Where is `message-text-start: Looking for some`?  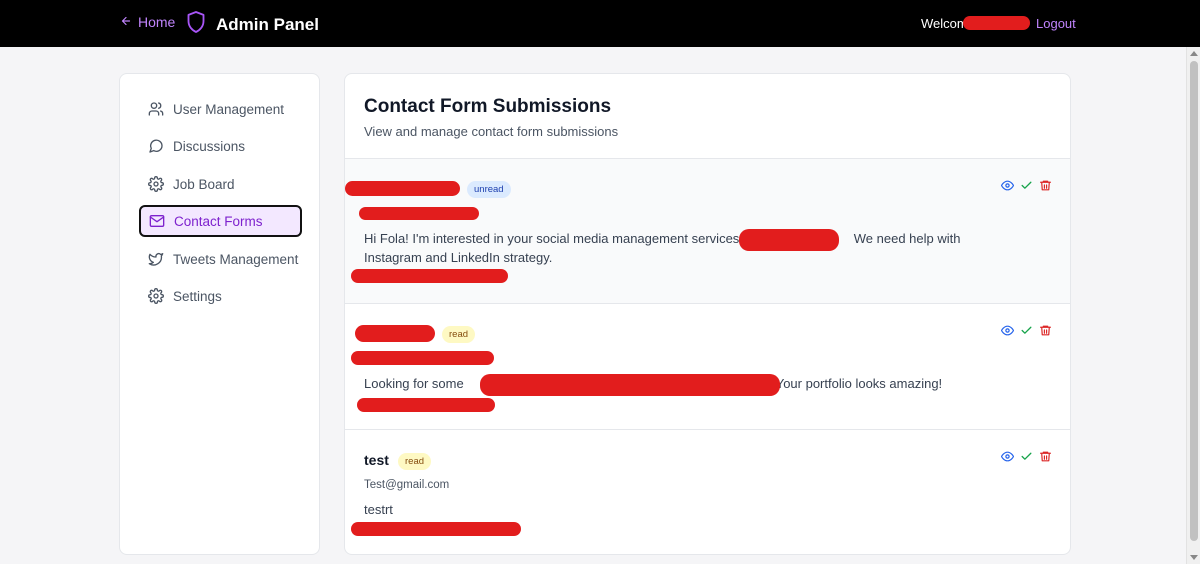
message-text-start: Looking for some is located at coordinates (414, 383).